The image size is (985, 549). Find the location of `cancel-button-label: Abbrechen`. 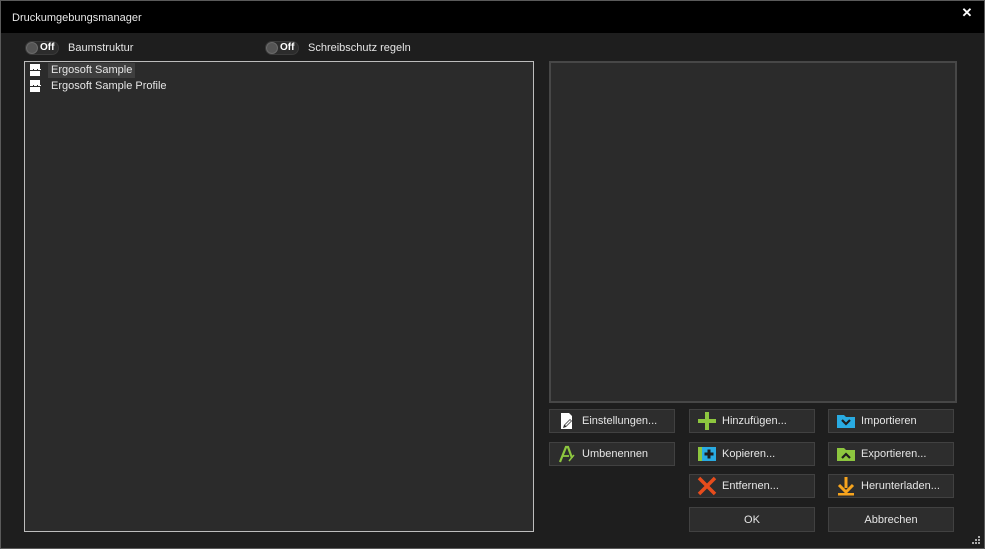

cancel-button-label: Abbrechen is located at coordinates (891, 519).